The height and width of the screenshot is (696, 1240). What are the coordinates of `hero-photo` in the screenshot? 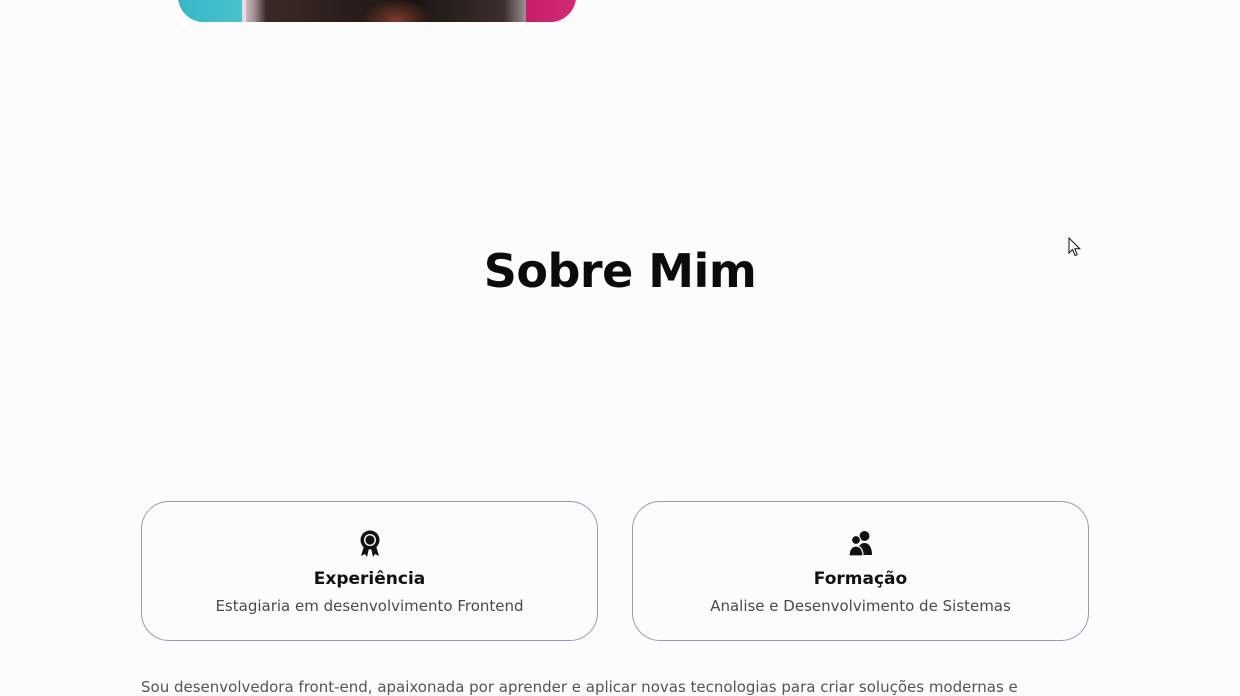 It's located at (377, 11).